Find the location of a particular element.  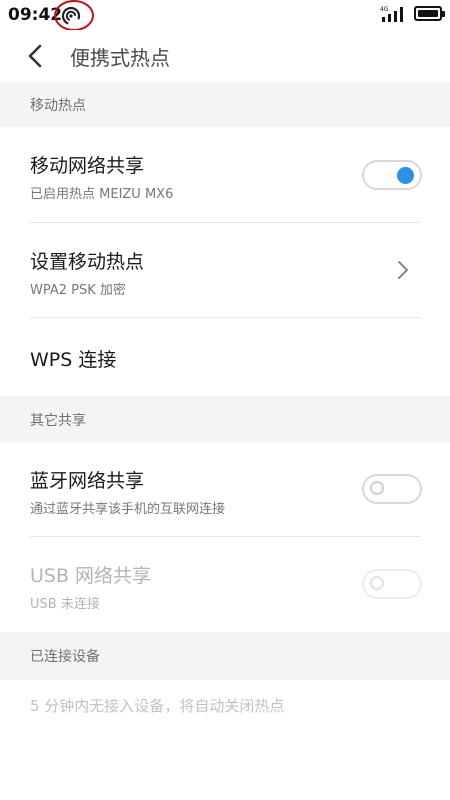

section-title: 移动热点 is located at coordinates (58, 106).